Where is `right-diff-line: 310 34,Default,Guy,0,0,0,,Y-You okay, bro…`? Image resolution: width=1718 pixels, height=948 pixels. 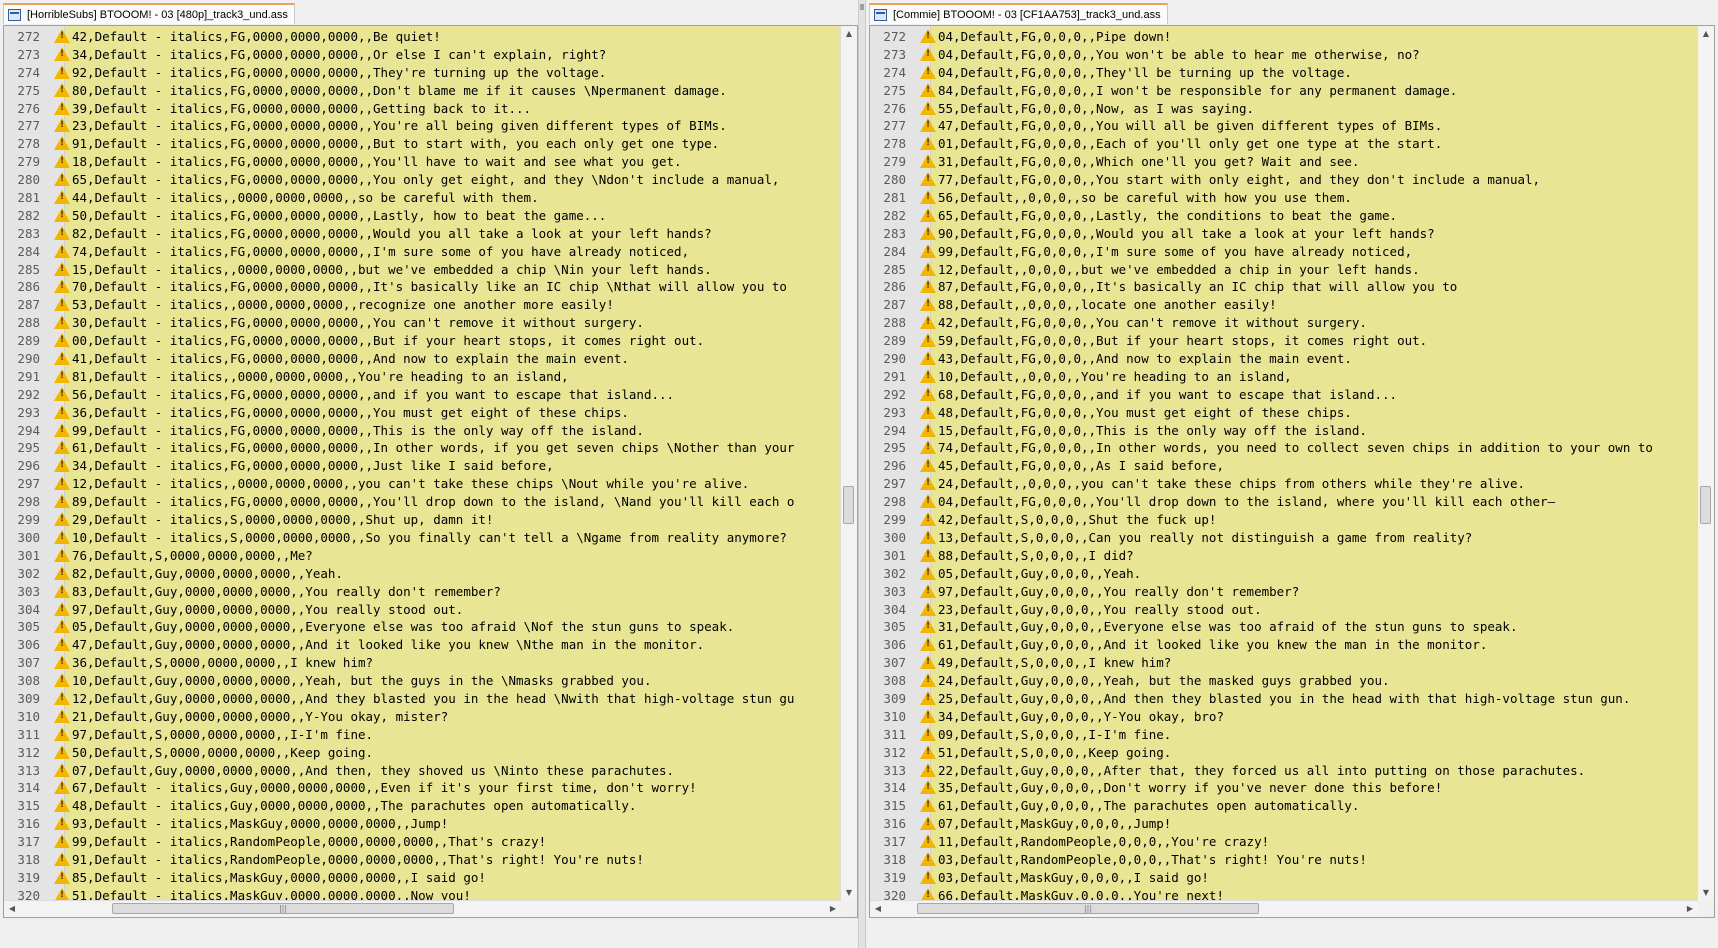 right-diff-line: 310 34,Default,Guy,0,0,0,,Y-You okay, bro… is located at coordinates (1284, 716).